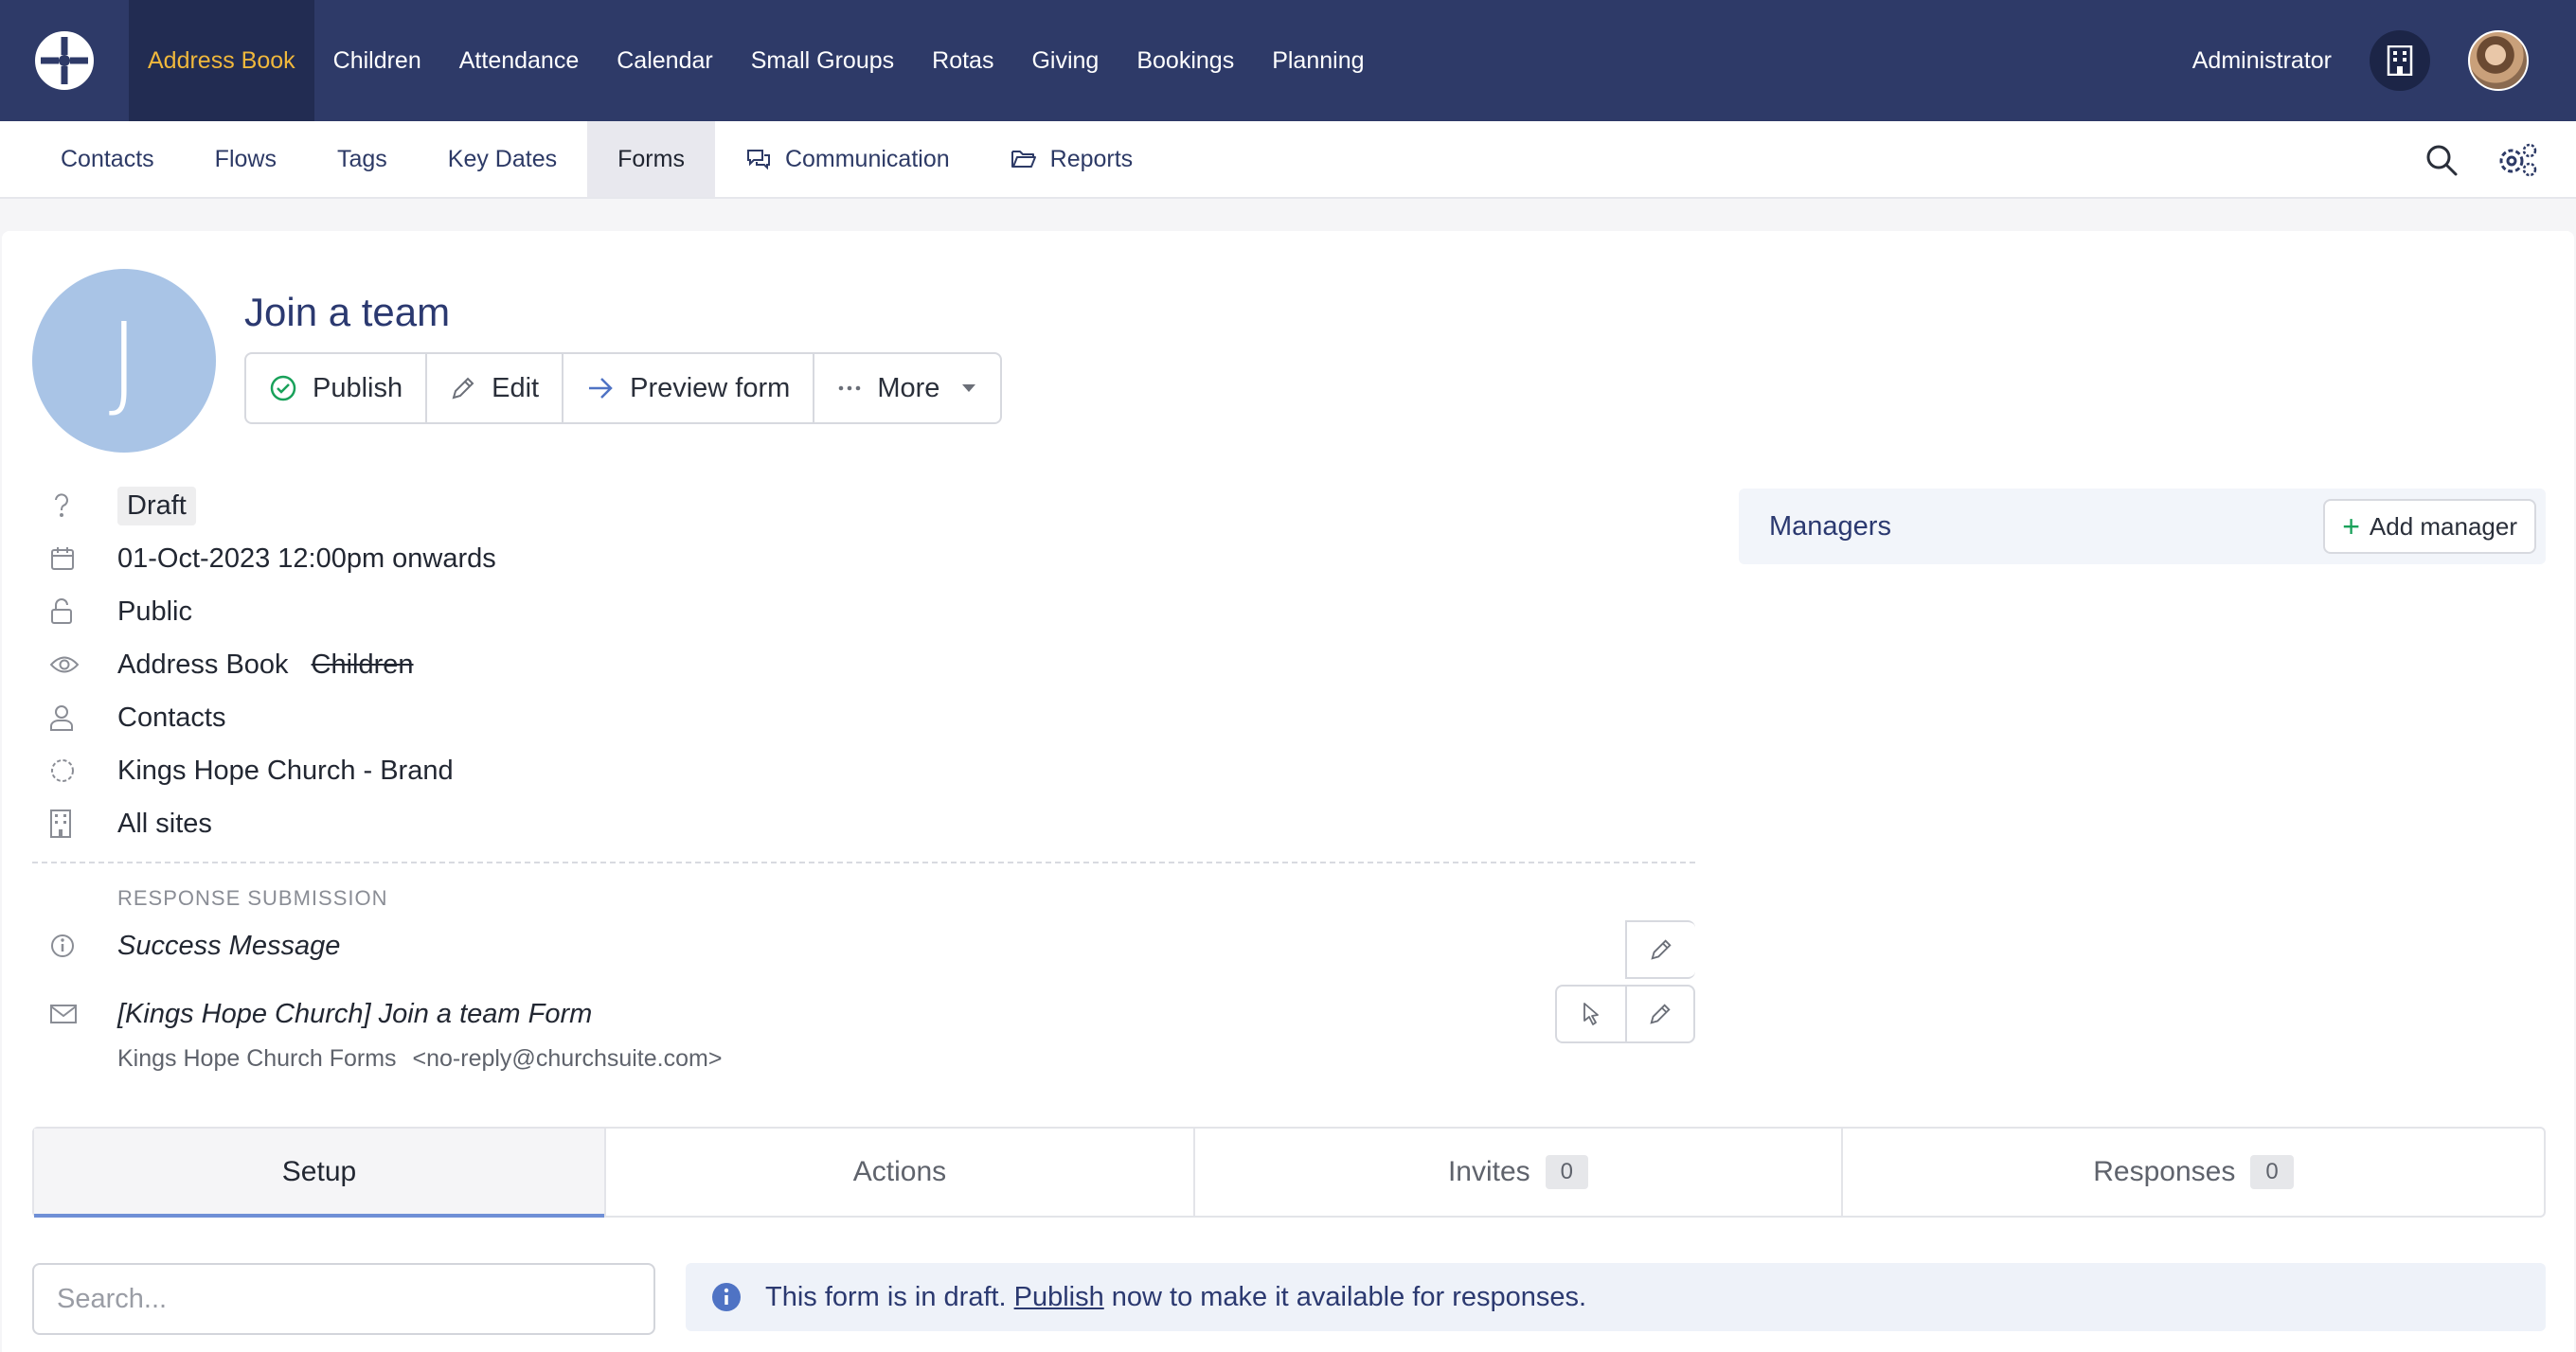  What do you see at coordinates (2498, 60) in the screenshot?
I see `user-avatar` at bounding box center [2498, 60].